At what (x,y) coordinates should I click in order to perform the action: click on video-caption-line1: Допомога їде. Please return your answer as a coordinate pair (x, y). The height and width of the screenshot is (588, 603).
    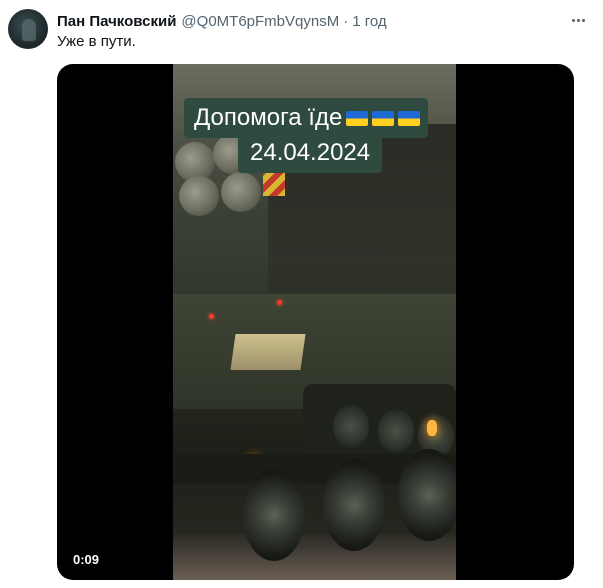
    Looking at the image, I should click on (306, 118).